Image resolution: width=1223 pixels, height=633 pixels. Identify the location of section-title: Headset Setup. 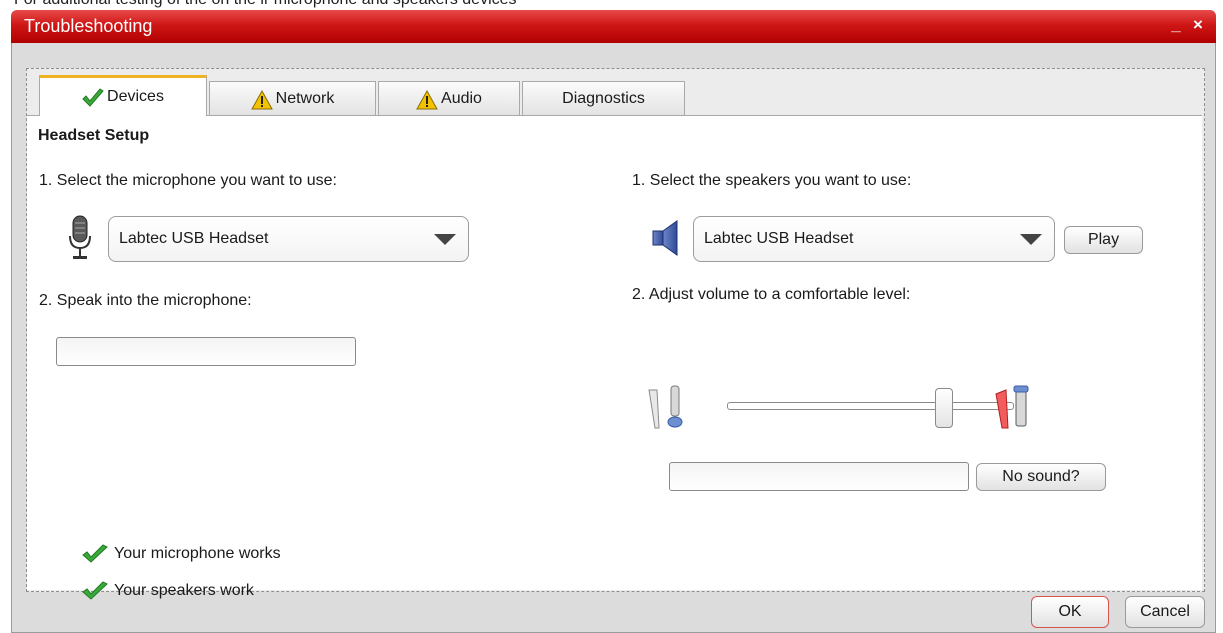
(94, 135).